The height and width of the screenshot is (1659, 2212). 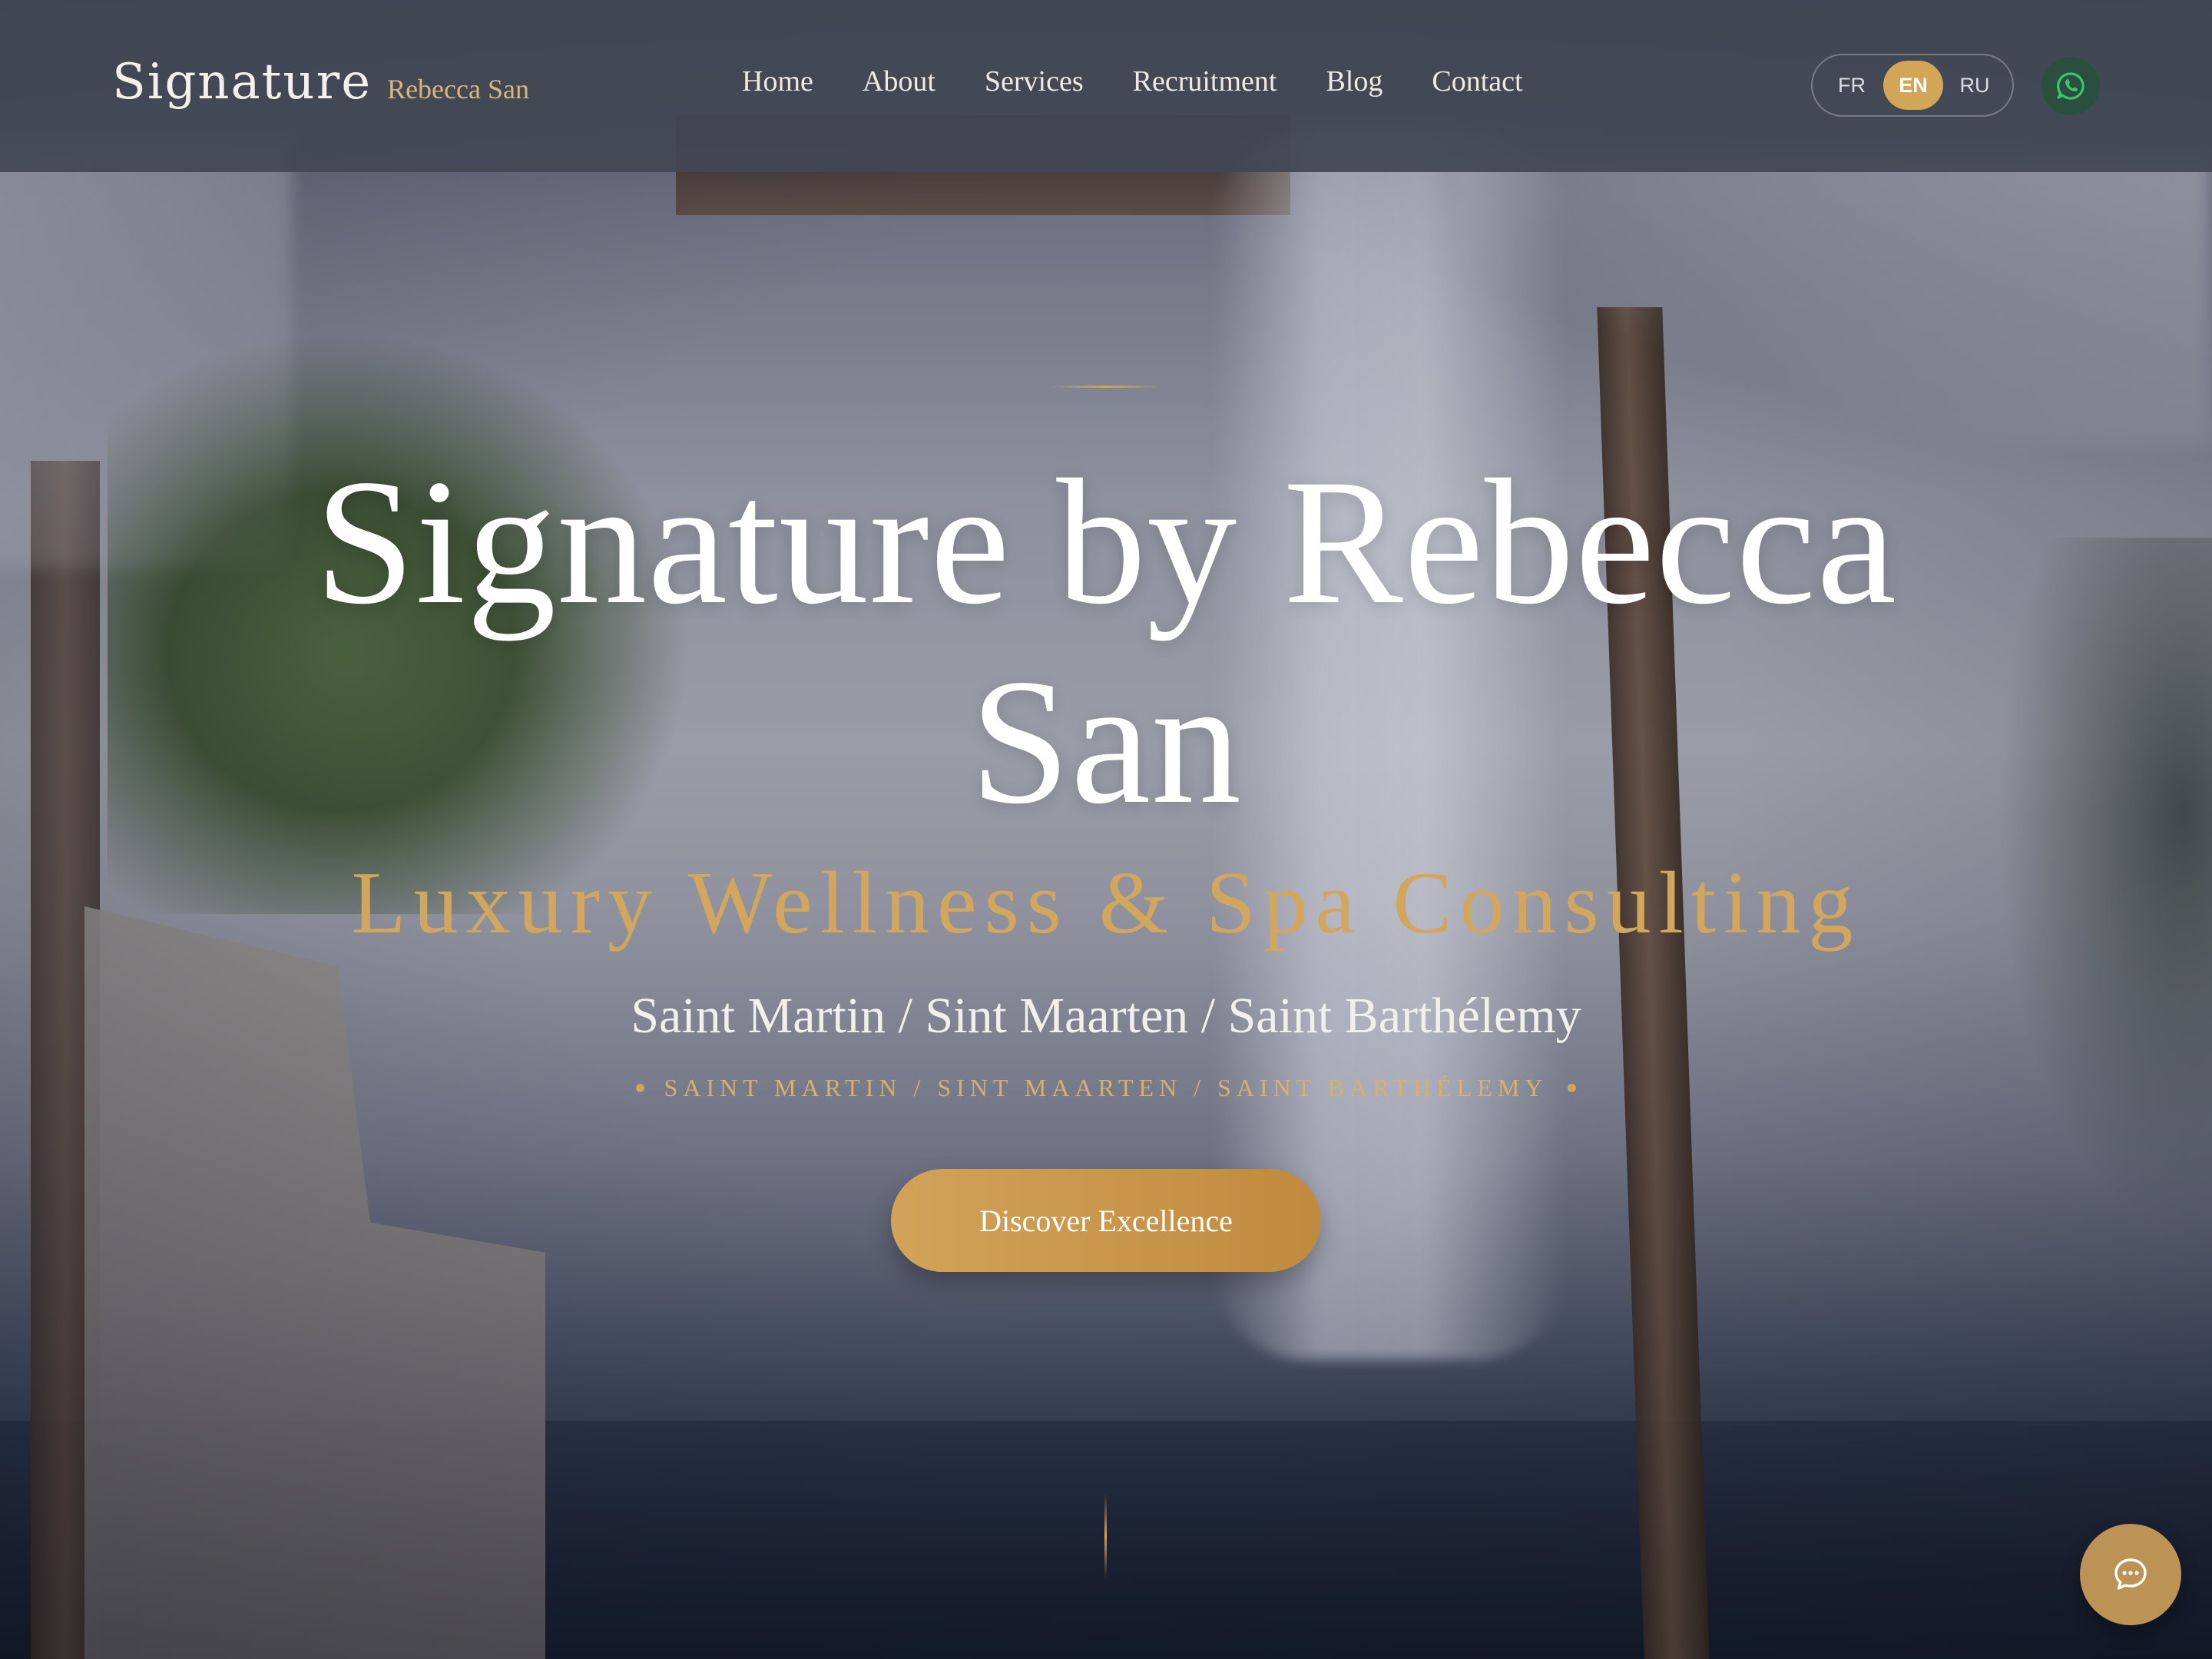 What do you see at coordinates (1106, 387) in the screenshot?
I see `hero-top-divider` at bounding box center [1106, 387].